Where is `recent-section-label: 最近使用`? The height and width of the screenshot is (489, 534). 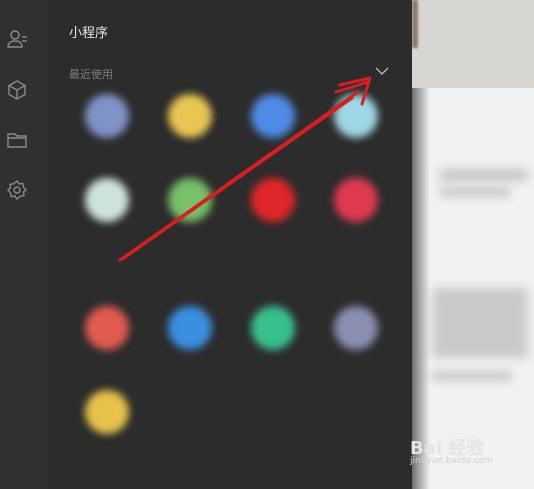
recent-section-label: 最近使用 is located at coordinates (91, 74).